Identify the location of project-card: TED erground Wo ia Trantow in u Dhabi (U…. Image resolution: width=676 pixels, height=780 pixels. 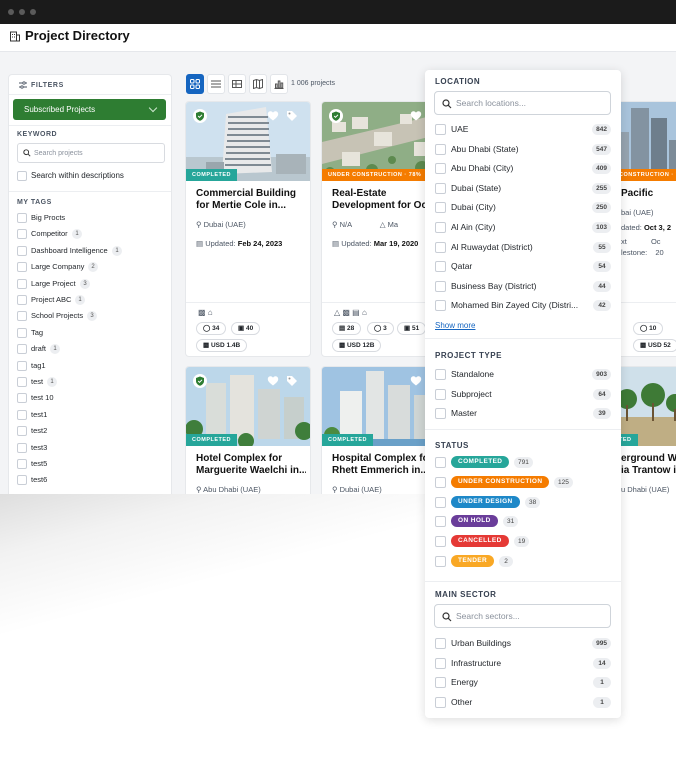
(644, 430).